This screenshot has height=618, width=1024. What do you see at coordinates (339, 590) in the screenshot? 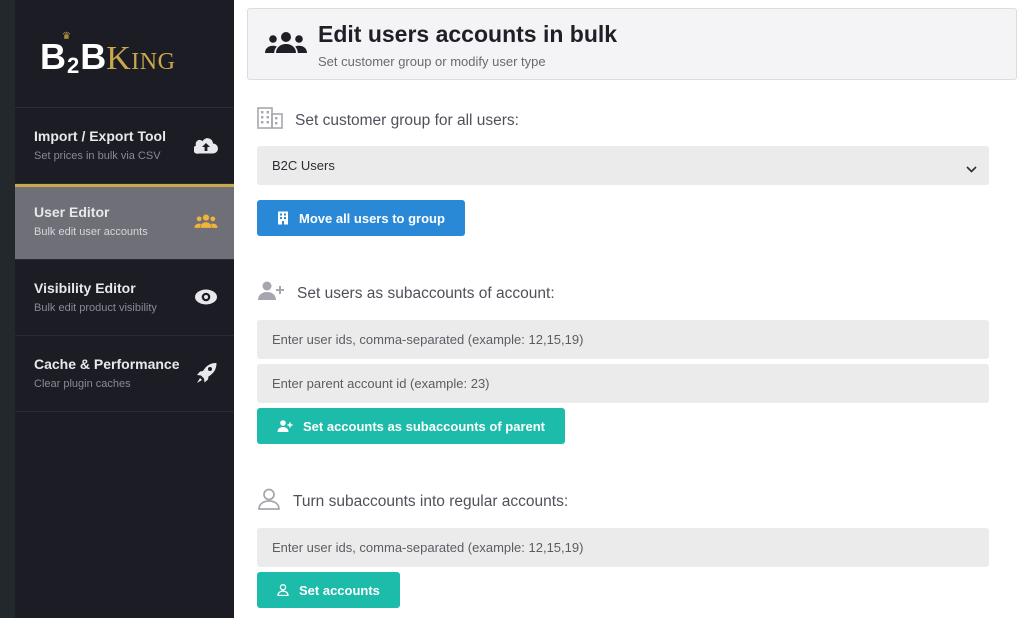
I see `button-label: Set accounts` at bounding box center [339, 590].